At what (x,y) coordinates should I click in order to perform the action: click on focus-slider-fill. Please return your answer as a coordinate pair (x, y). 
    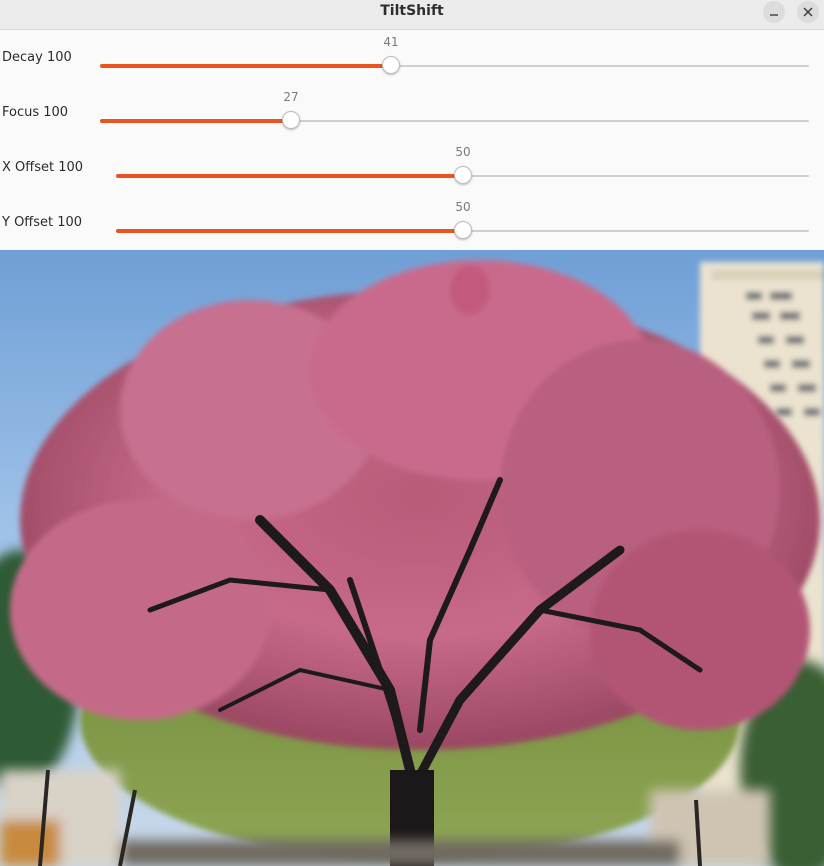
    Looking at the image, I should click on (195, 121).